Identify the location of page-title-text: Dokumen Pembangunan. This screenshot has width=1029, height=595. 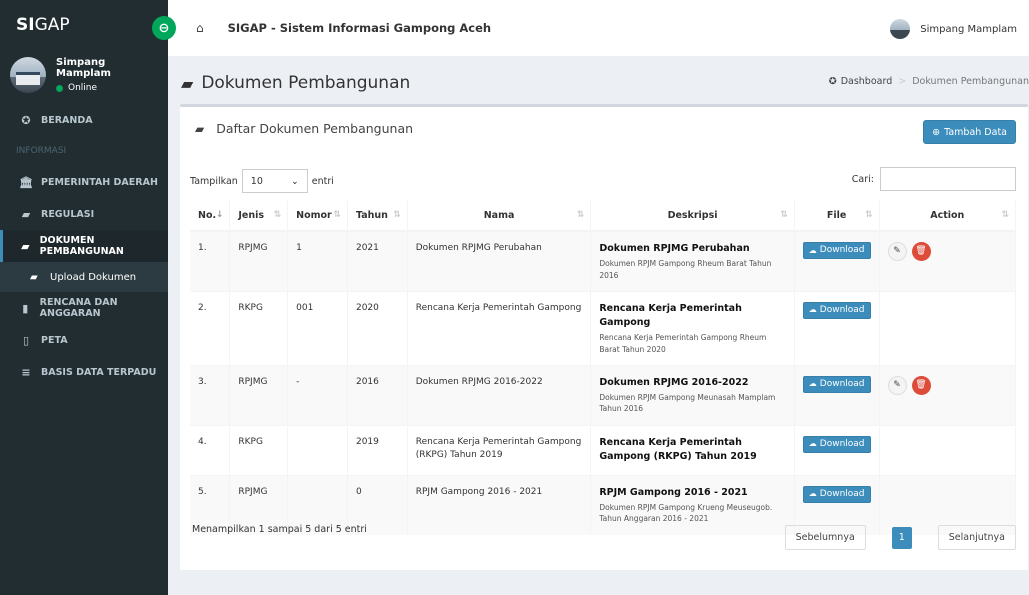
(306, 83).